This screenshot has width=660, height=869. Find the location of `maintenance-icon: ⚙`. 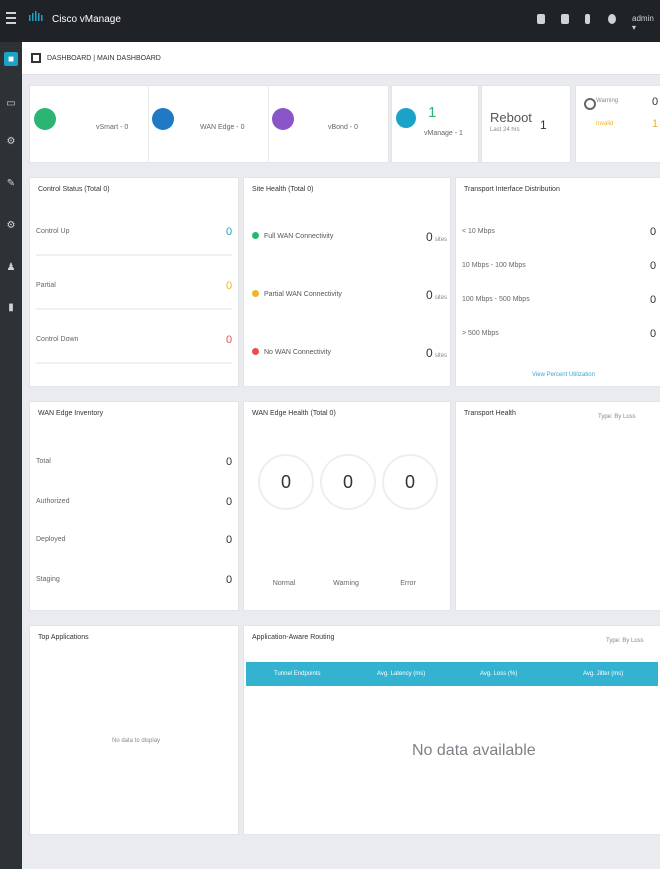

maintenance-icon: ⚙ is located at coordinates (11, 225).